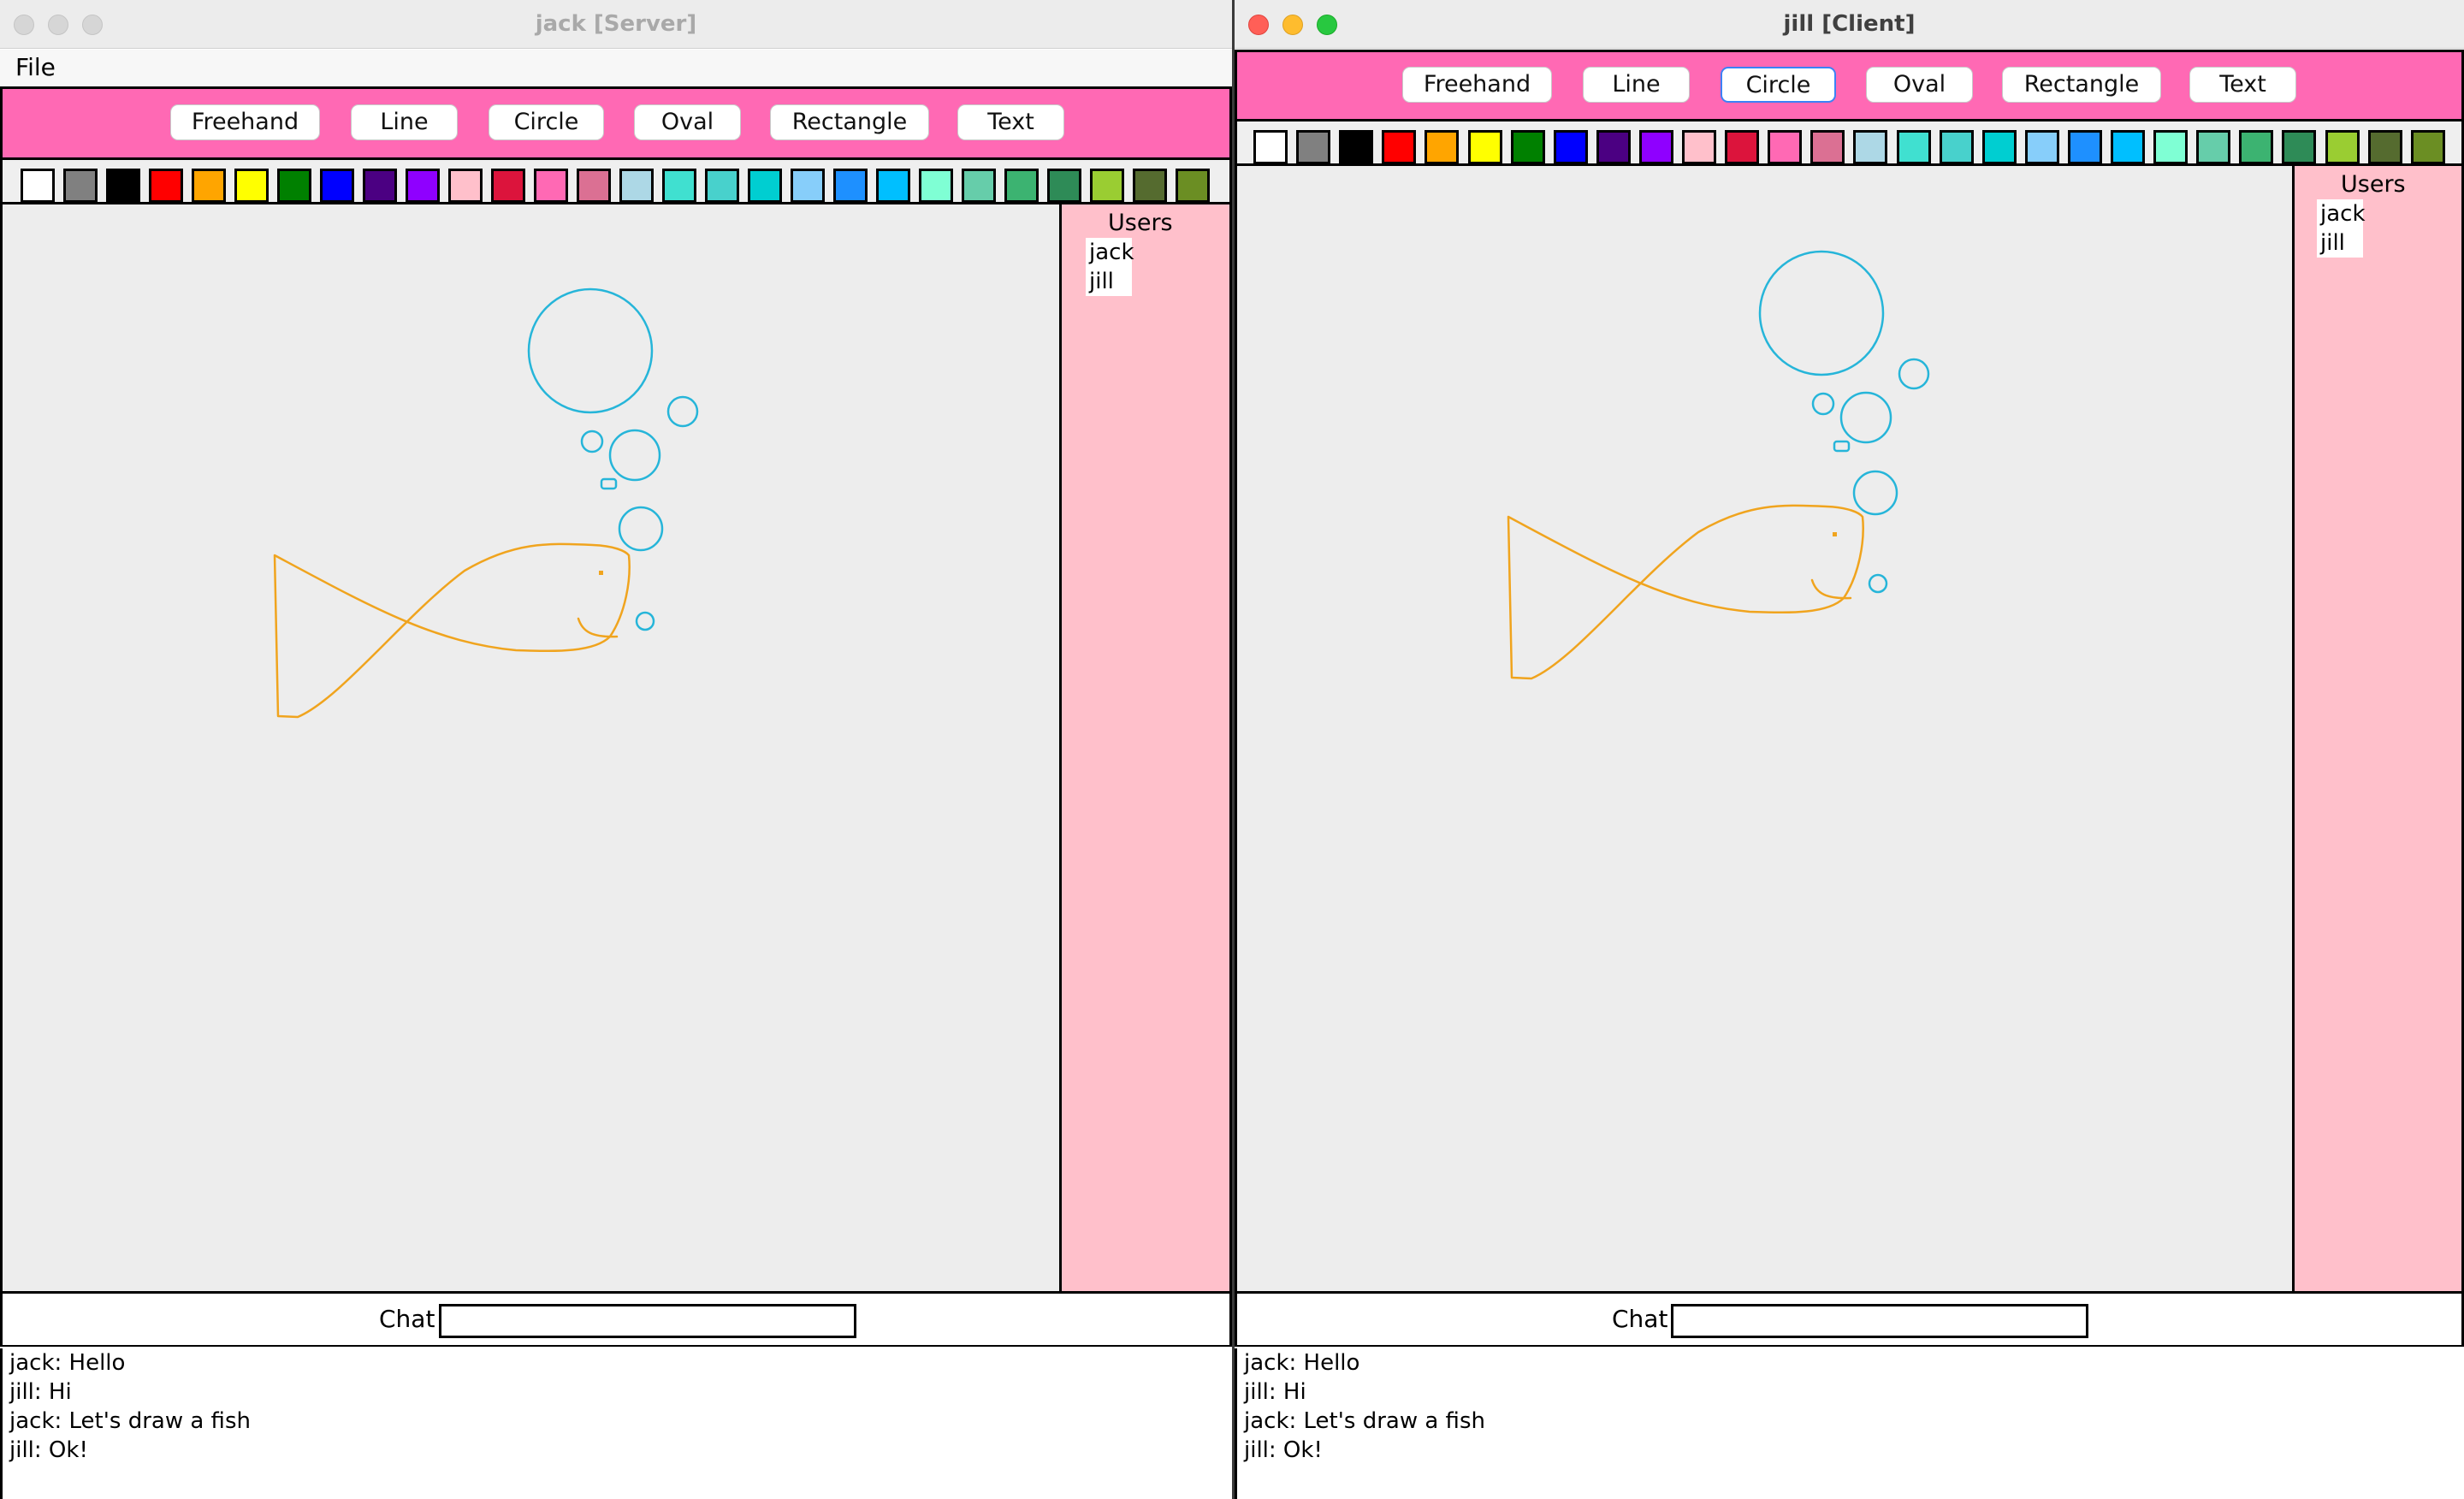  What do you see at coordinates (1849, 24) in the screenshot?
I see `title-bar: jill [Client]` at bounding box center [1849, 24].